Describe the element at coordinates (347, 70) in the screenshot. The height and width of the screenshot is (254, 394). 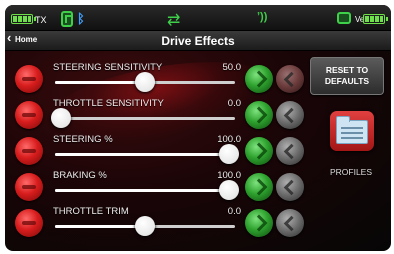
I see `reset-label-line1: RESET TO` at that location.